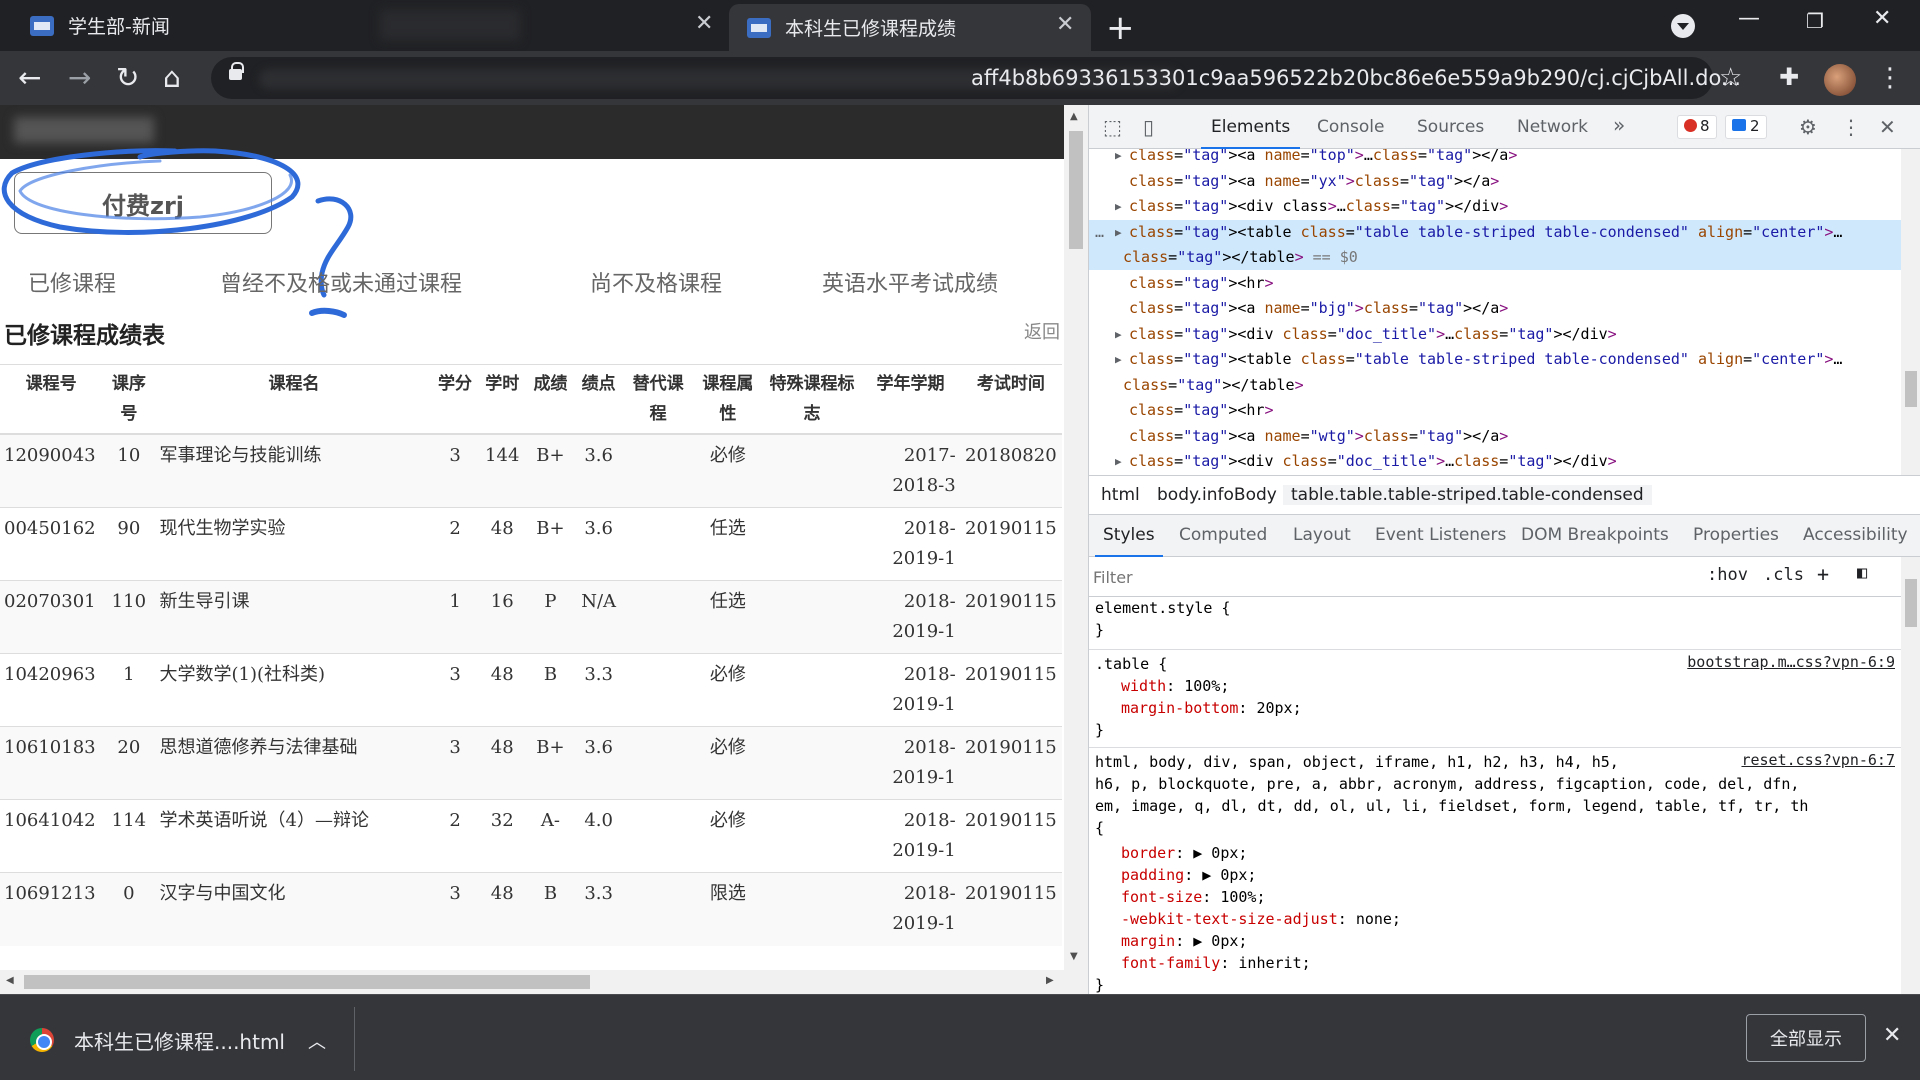 The image size is (1920, 1080). Describe the element at coordinates (1131, 664) in the screenshot. I see `table-rule-selector: .table {` at that location.